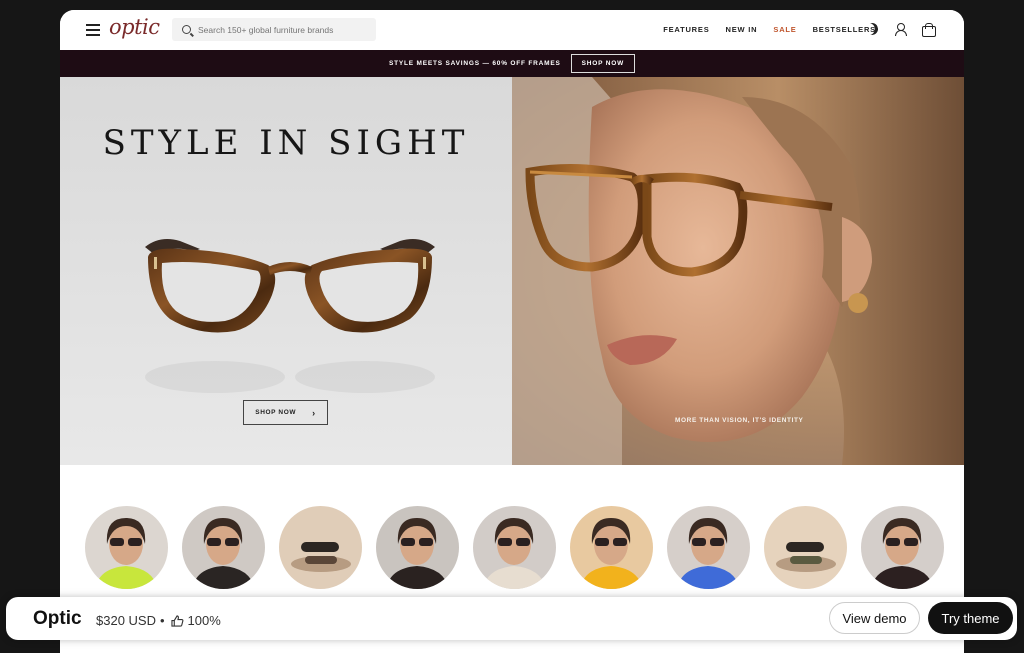  I want to click on main-nav: FEATURES NEW IN SALE BESTSELLERS, so click(769, 29).